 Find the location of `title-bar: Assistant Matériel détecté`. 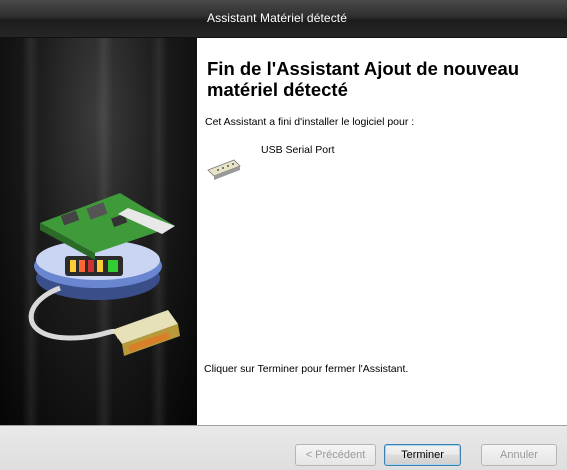

title-bar: Assistant Matériel détecté is located at coordinates (283, 19).